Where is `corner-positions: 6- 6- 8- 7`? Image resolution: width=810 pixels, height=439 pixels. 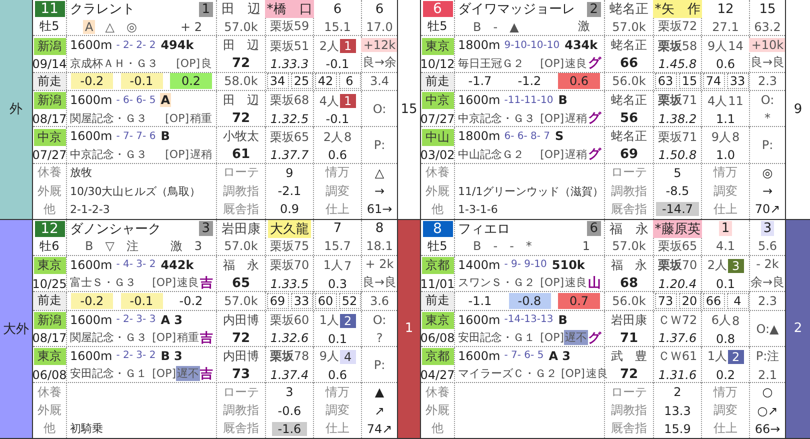
corner-positions: 6- 6- 8- 7 is located at coordinates (527, 136).